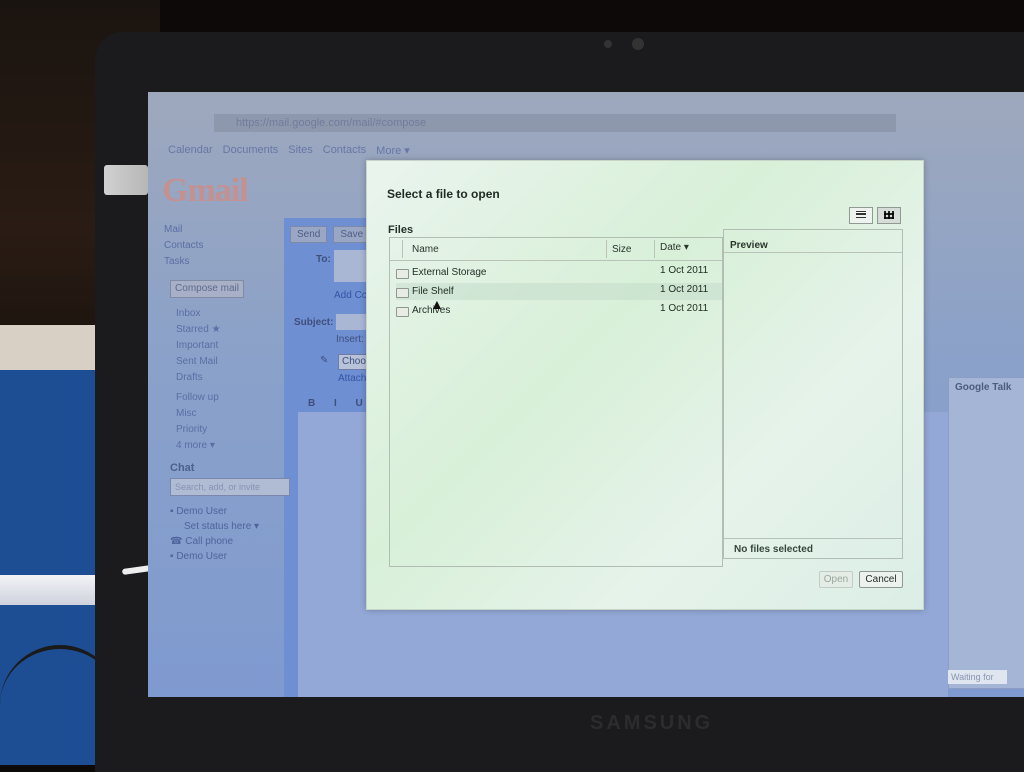  I want to click on preview-pane: Preview No files selected, so click(813, 394).